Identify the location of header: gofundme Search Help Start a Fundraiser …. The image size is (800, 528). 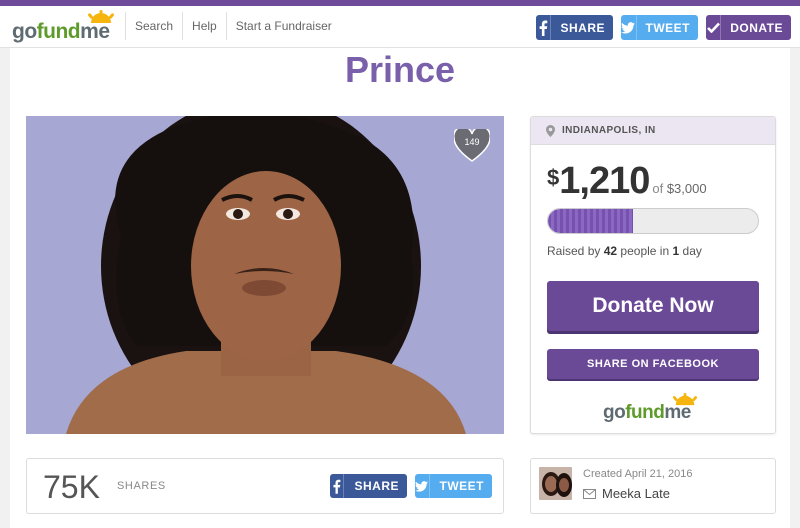
(400, 27).